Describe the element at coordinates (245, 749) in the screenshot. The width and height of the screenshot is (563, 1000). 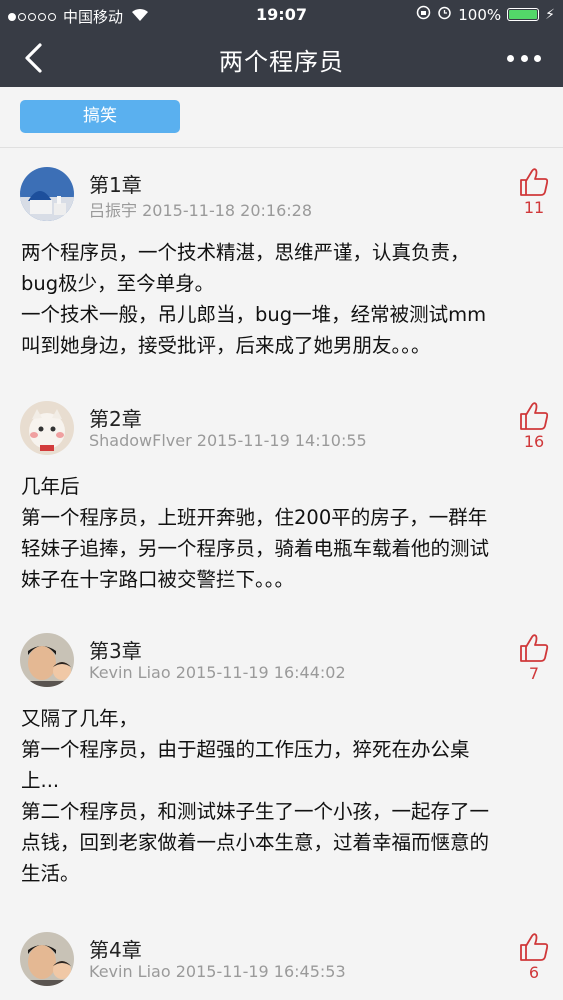
I see `comment-line: 第一个程序员，由于超强的工作压力，猝死在办公桌` at that location.